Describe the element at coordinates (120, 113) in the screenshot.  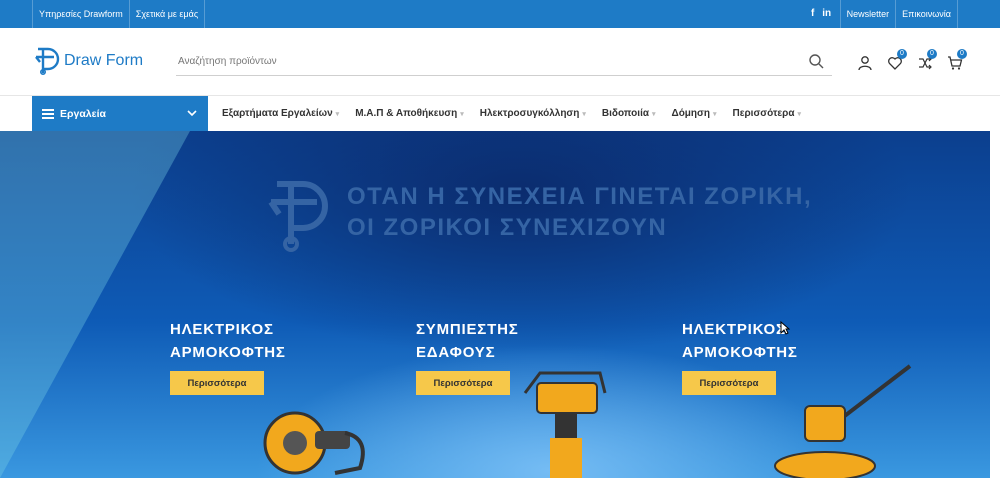
I see `categories-dropdown: Εργαλεία` at that location.